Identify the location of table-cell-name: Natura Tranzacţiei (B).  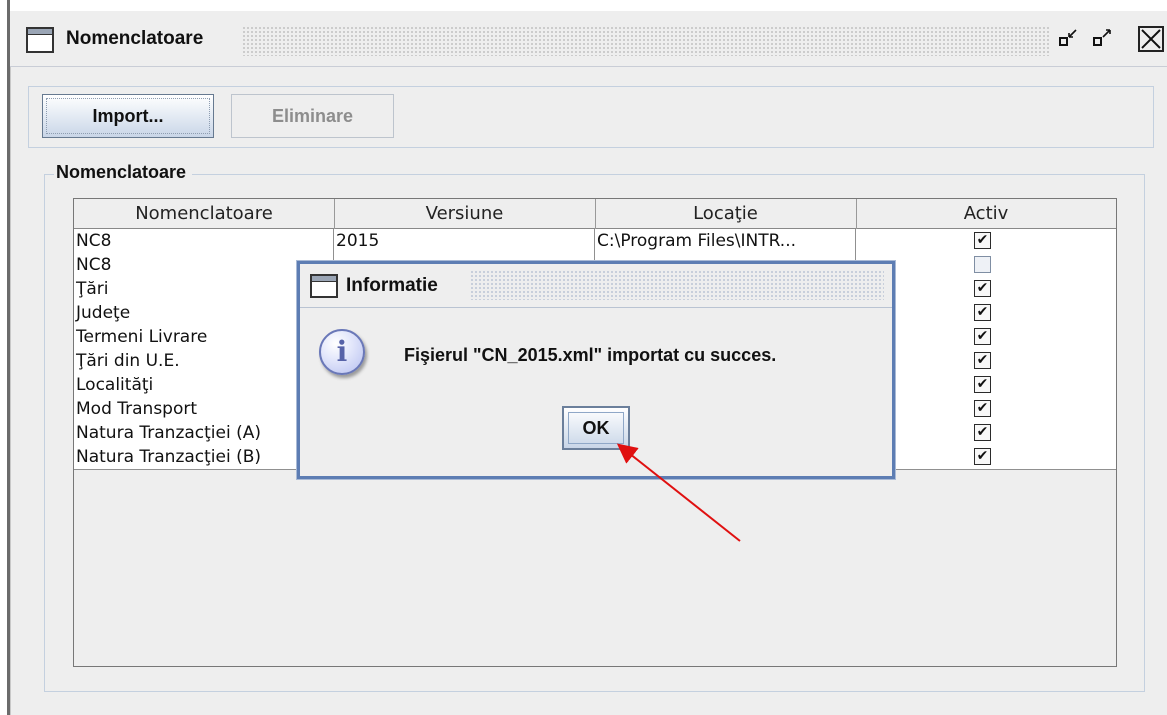
(204, 457).